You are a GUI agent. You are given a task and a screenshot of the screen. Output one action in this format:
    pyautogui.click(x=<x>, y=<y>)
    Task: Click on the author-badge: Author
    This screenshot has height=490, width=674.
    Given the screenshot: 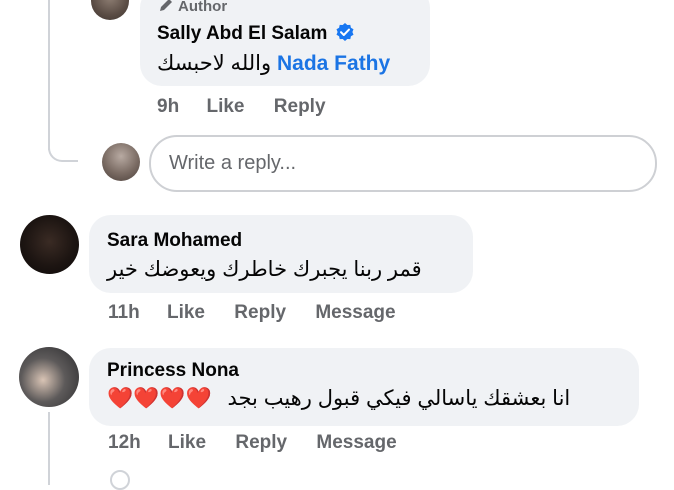 What is the action you would take?
    pyautogui.click(x=192, y=7)
    